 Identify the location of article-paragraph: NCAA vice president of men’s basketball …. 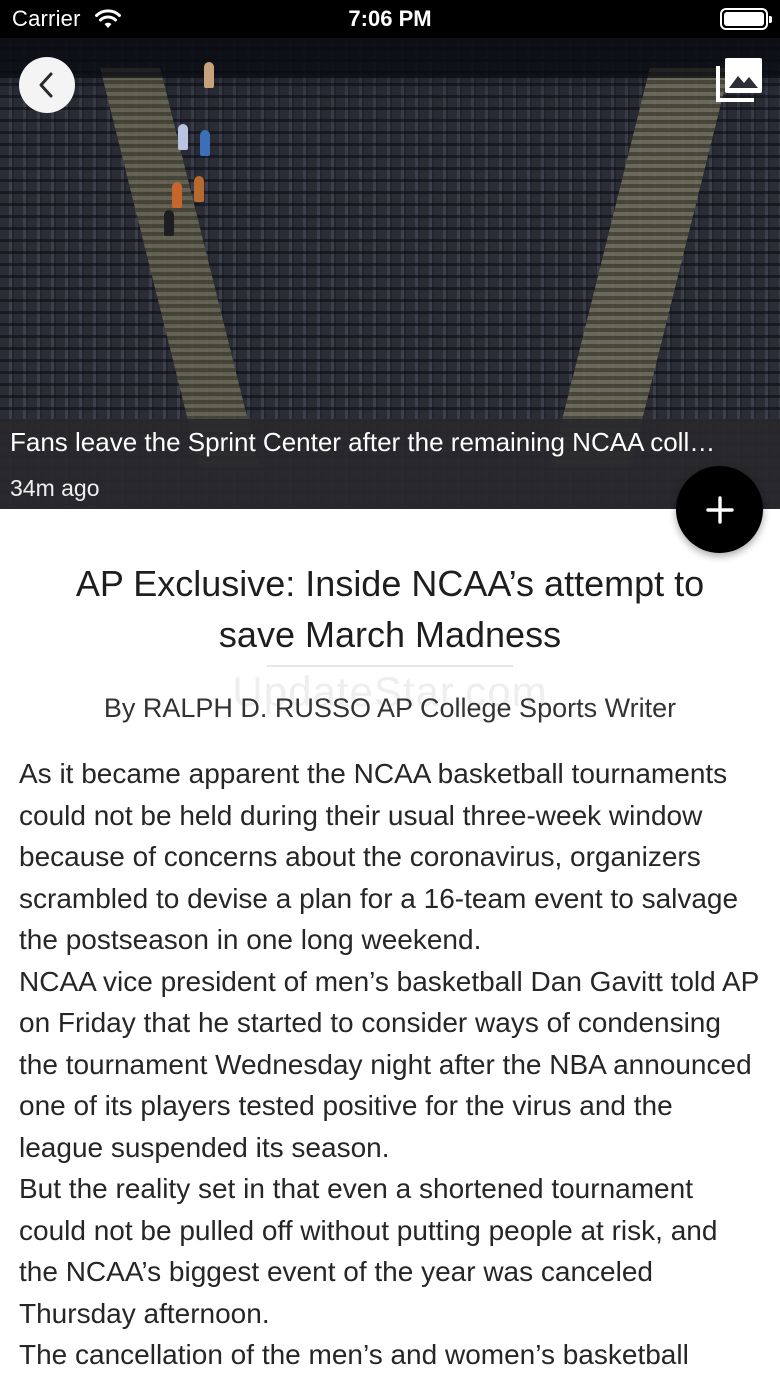
(389, 1064).